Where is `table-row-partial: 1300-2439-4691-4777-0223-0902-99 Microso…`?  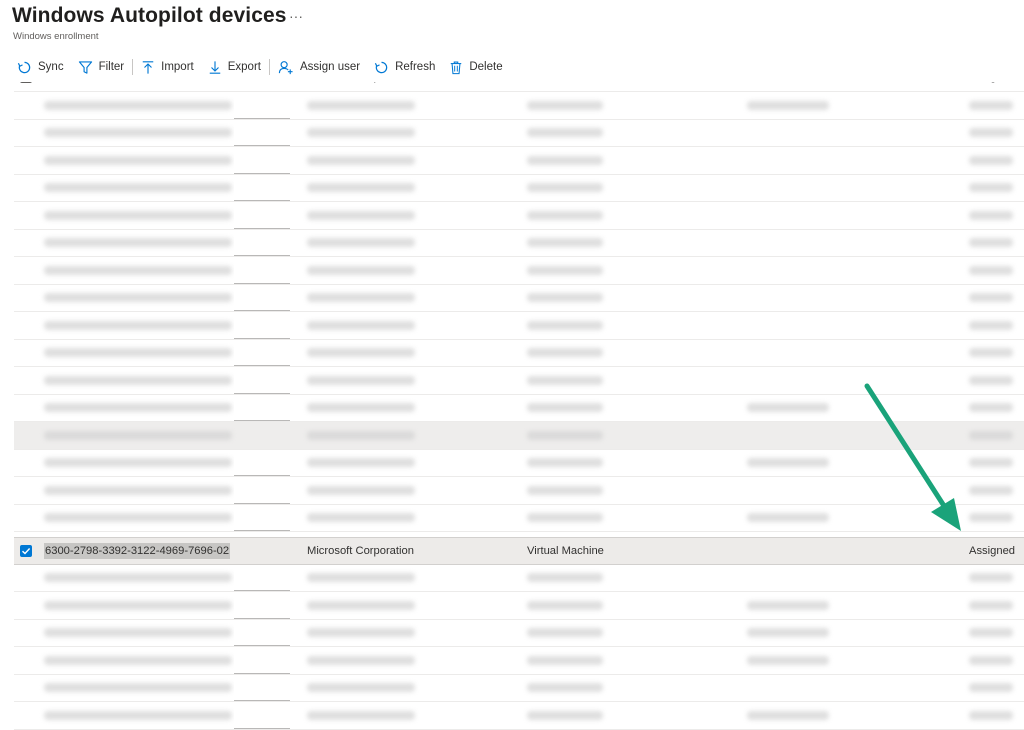
table-row-partial: 1300-2439-4691-4777-0223-0902-99 Microso… is located at coordinates (519, 87).